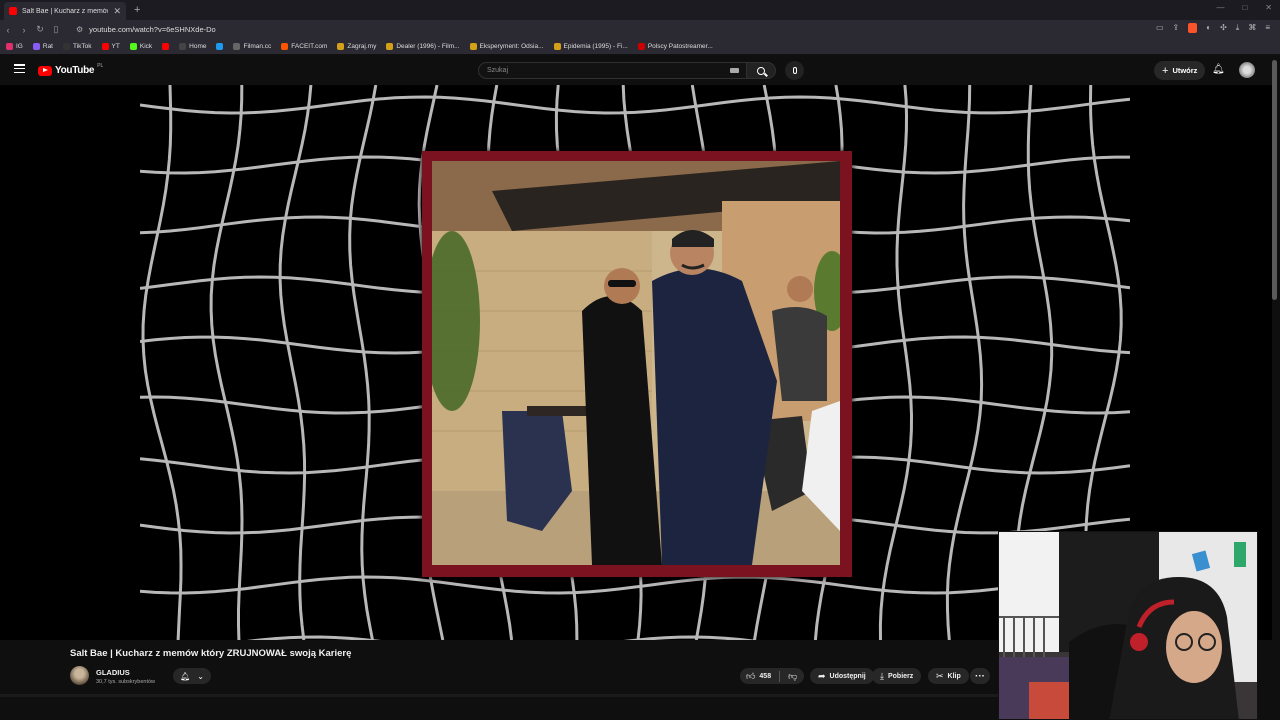  I want to click on share-icon: ➦, so click(822, 675).